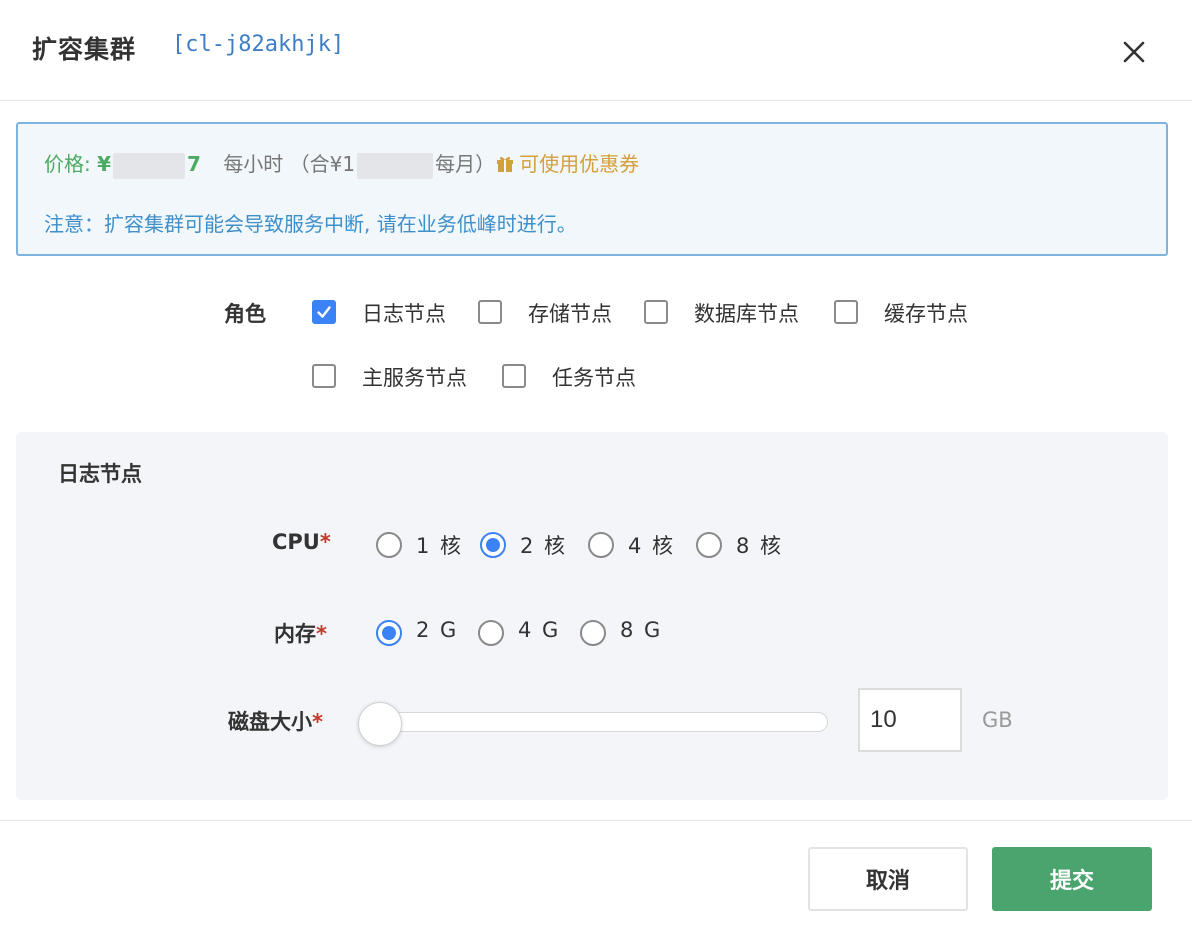 The height and width of the screenshot is (928, 1192). I want to click on price-currency: ¥, so click(104, 164).